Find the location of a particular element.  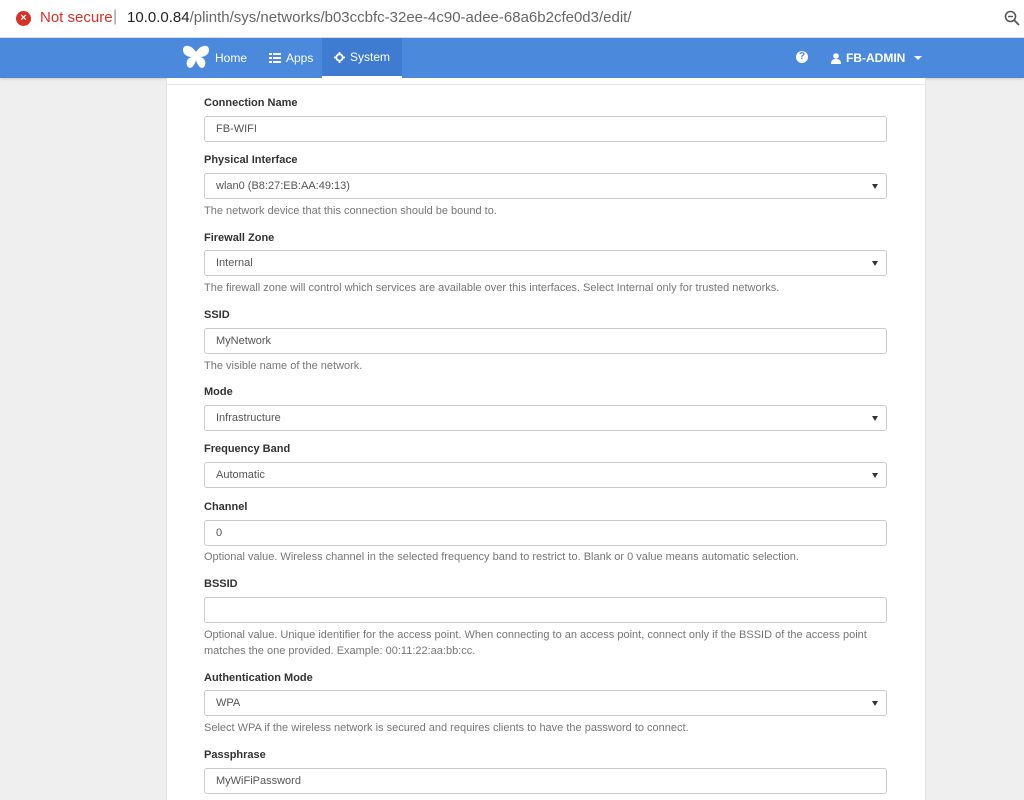

physical-interface-label: Physical Interface is located at coordinates (251, 160).